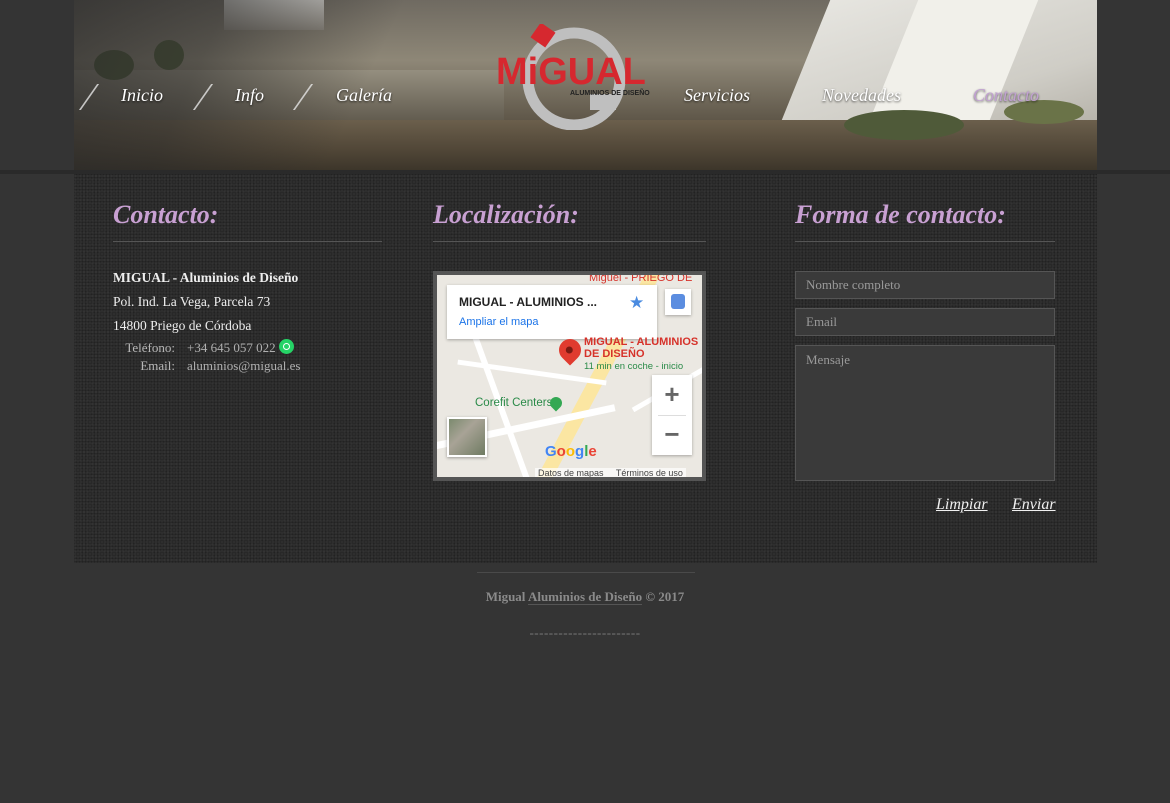  I want to click on footer-copyright: Migual Aluminios de Diseño © 2017, so click(585, 597).